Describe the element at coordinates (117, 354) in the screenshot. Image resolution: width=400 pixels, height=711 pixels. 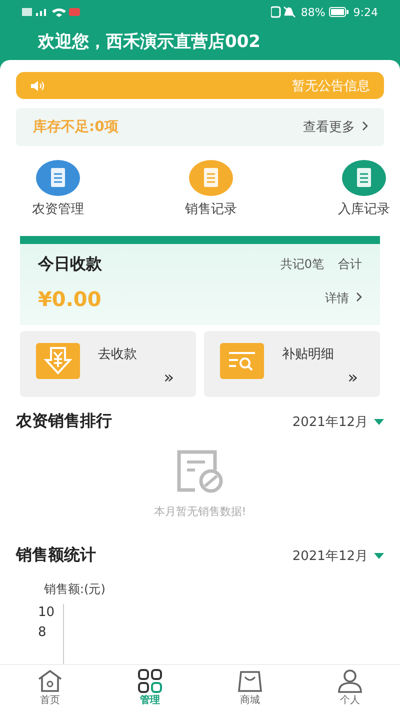
I see `action-label: 去收款` at that location.